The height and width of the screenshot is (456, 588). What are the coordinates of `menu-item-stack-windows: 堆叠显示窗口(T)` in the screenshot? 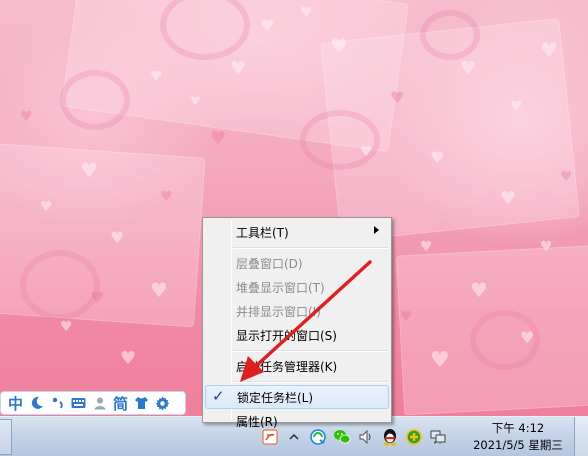 It's located at (297, 287).